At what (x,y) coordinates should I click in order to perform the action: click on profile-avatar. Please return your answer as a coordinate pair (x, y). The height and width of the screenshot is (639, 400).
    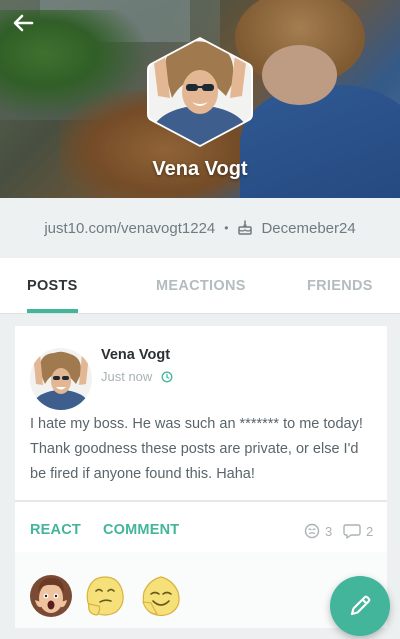
    Looking at the image, I should click on (200, 92).